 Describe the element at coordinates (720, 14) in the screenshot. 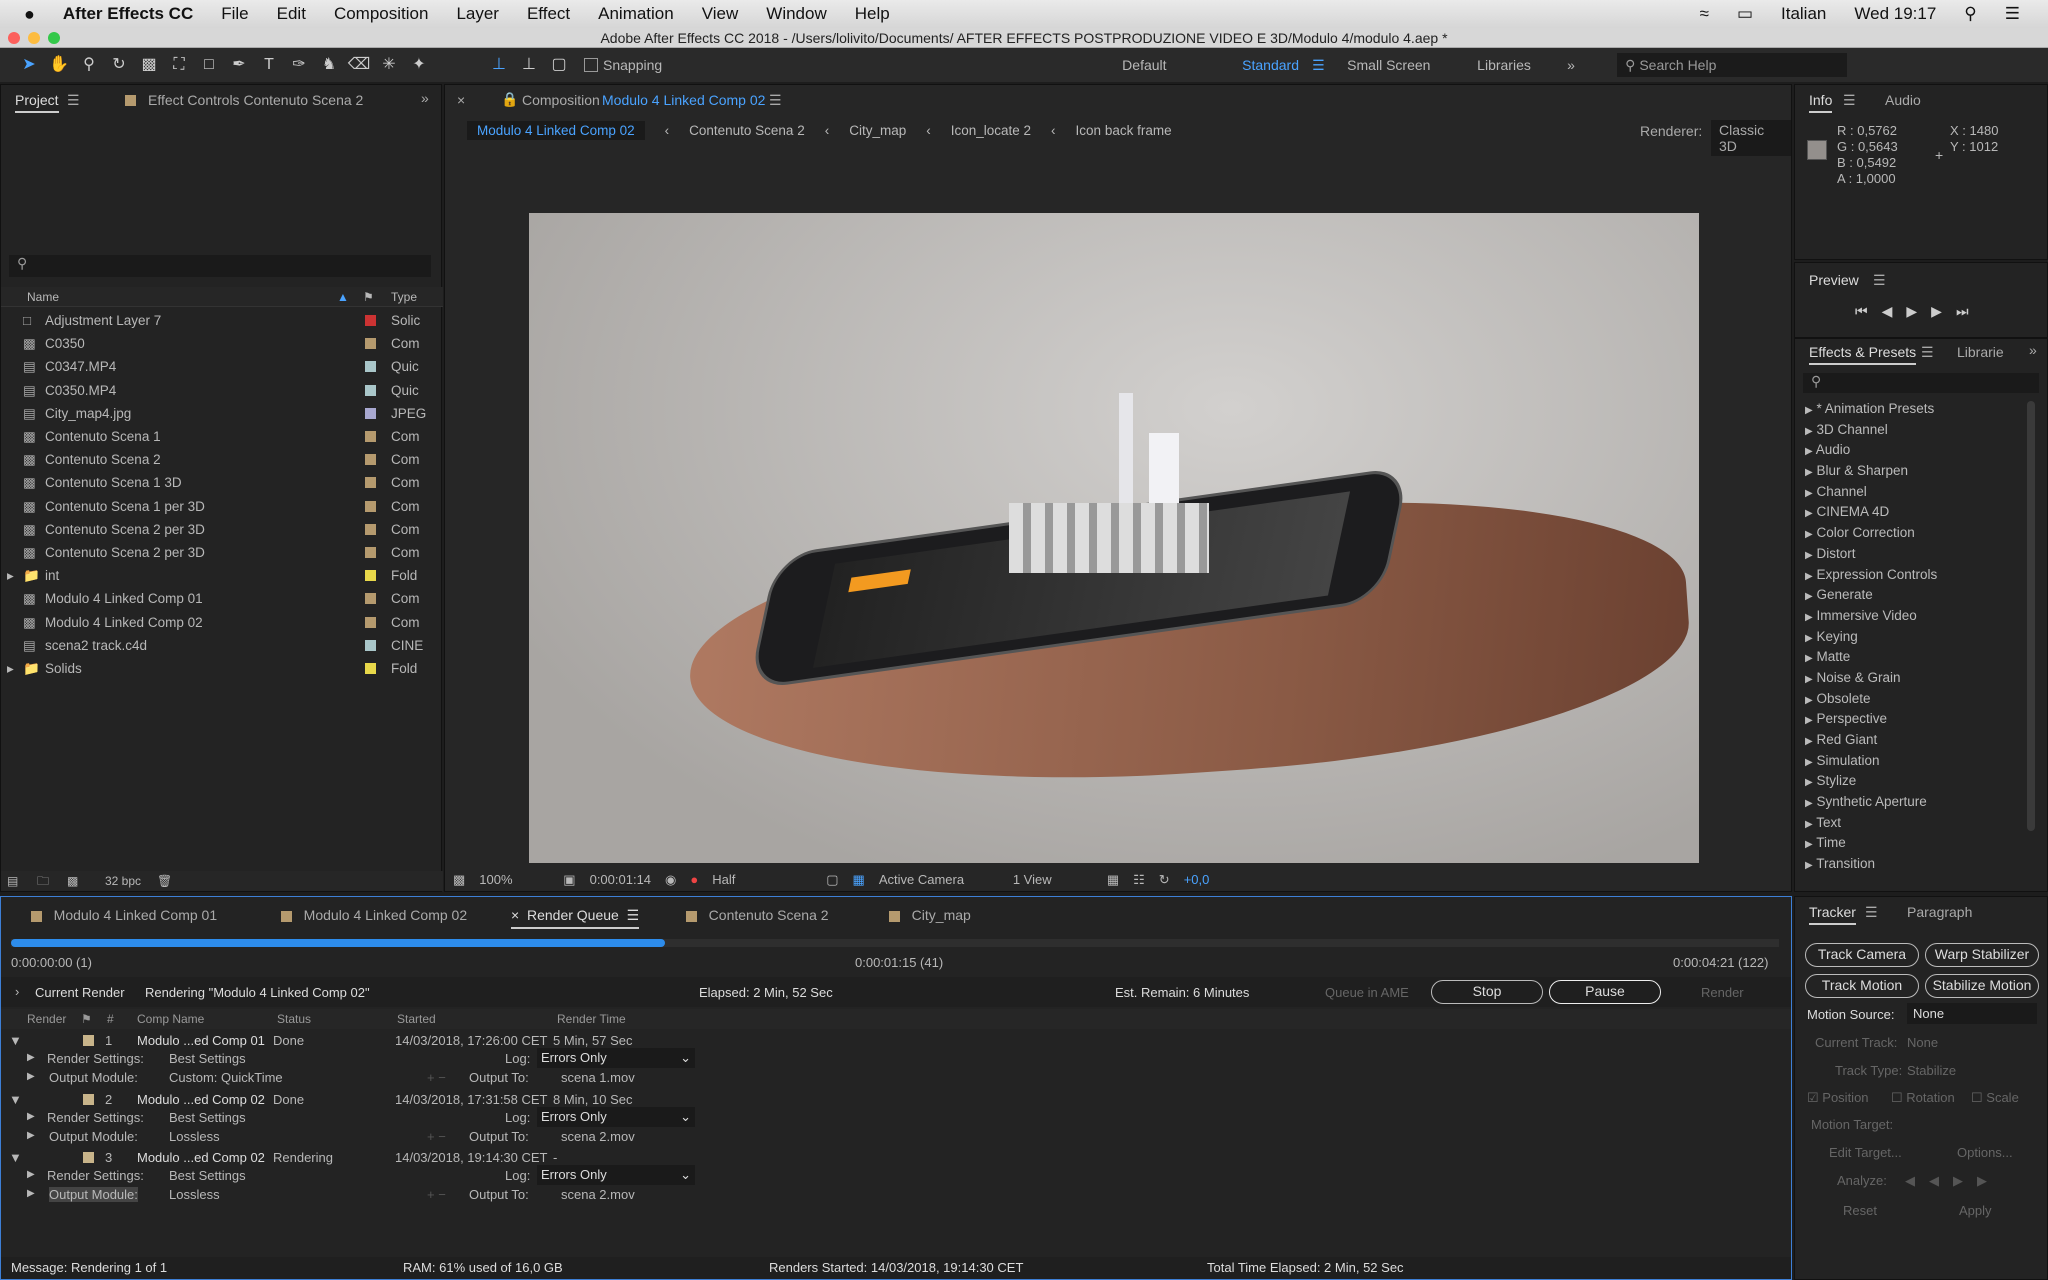

I see `menu-view: View` at that location.